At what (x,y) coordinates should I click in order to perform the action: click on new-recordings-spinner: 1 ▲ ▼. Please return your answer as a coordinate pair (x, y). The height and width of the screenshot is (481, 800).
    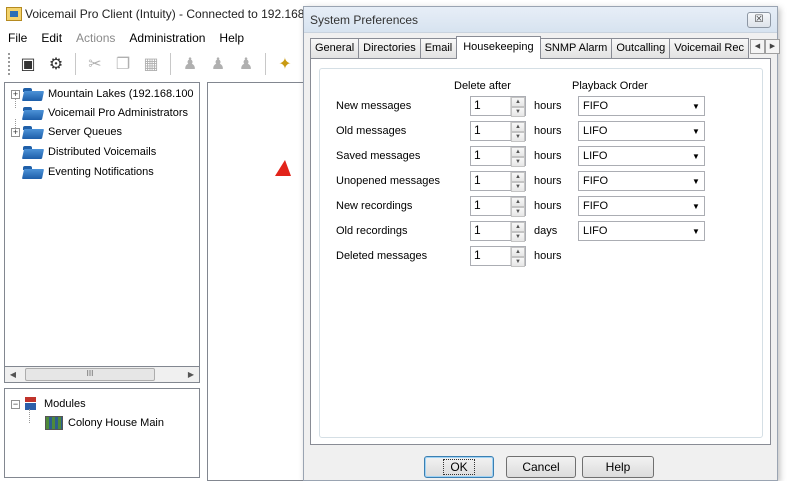
    Looking at the image, I should click on (498, 206).